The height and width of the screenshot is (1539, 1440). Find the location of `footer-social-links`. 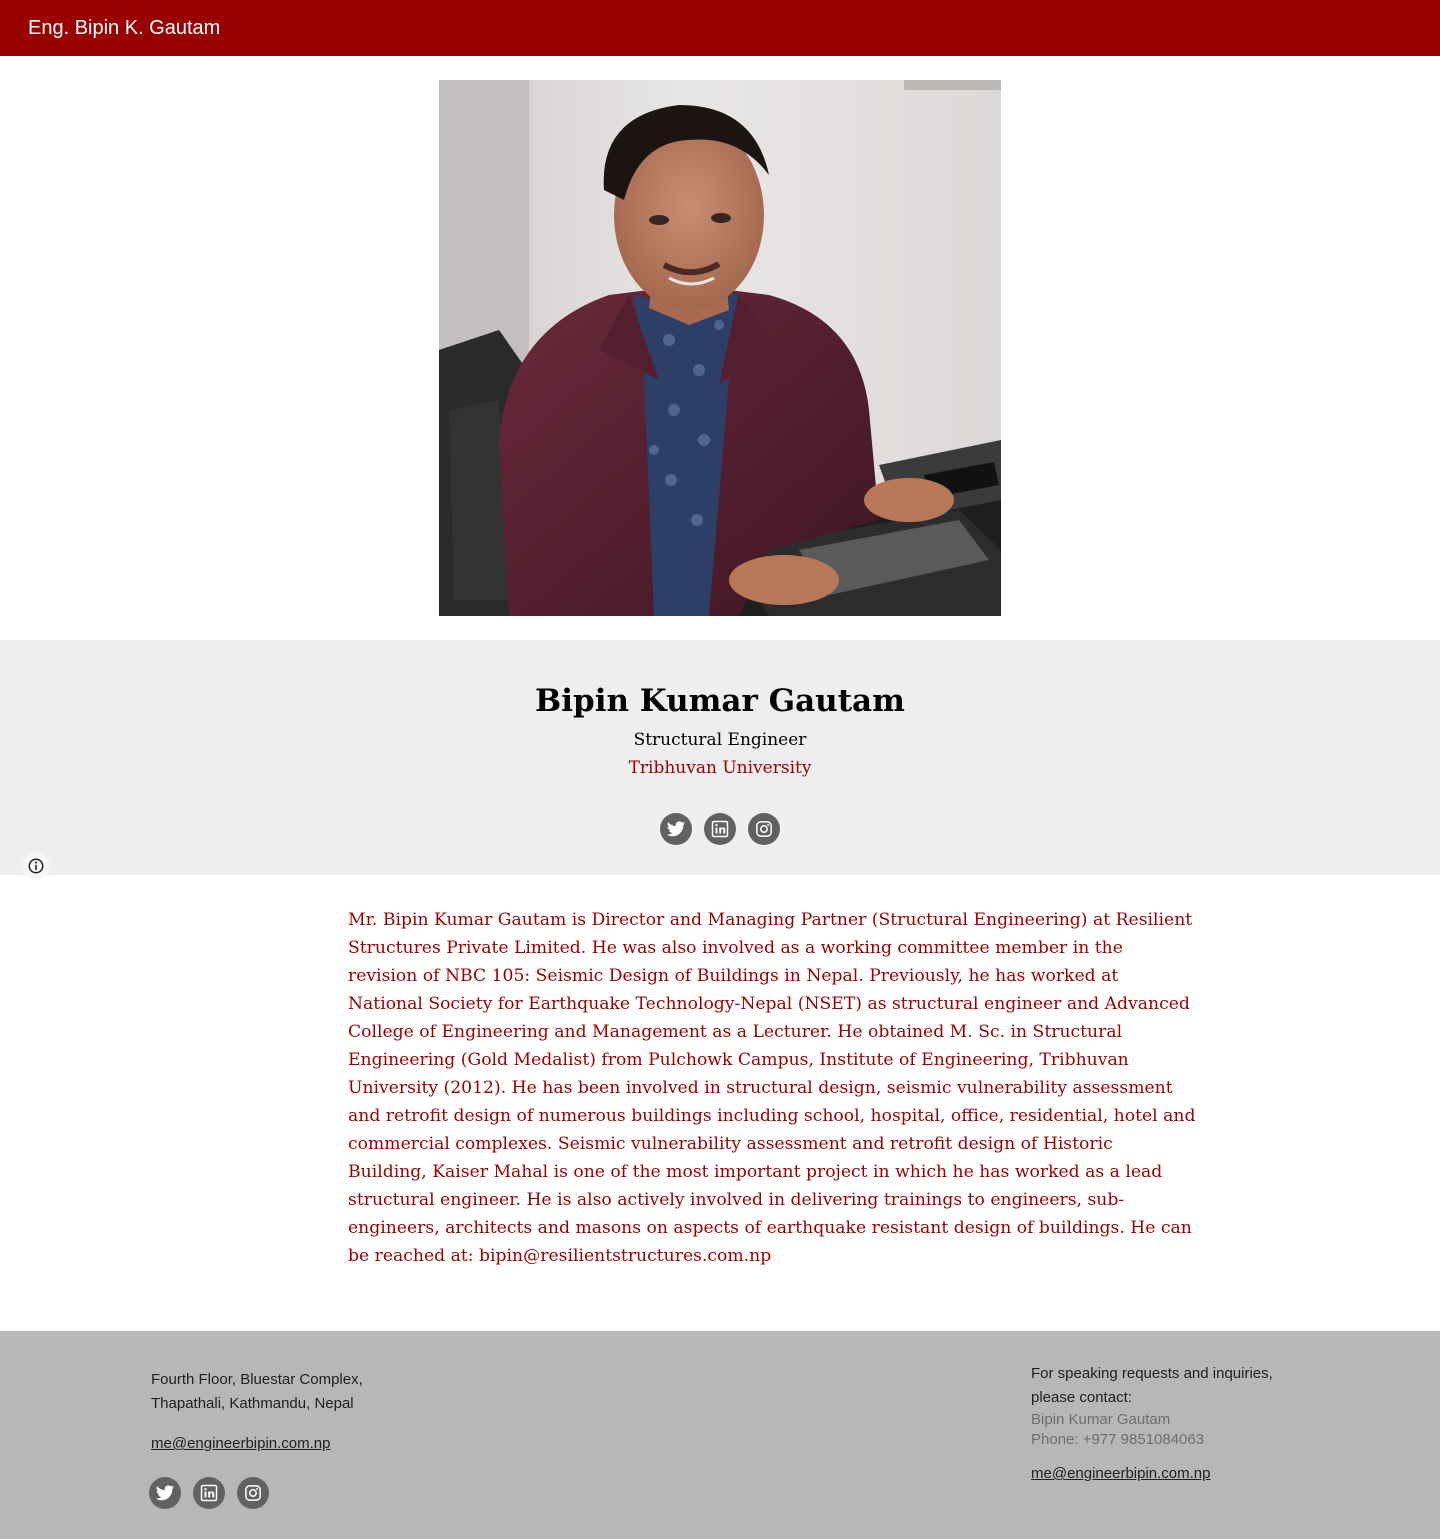

footer-social-links is located at coordinates (209, 1493).